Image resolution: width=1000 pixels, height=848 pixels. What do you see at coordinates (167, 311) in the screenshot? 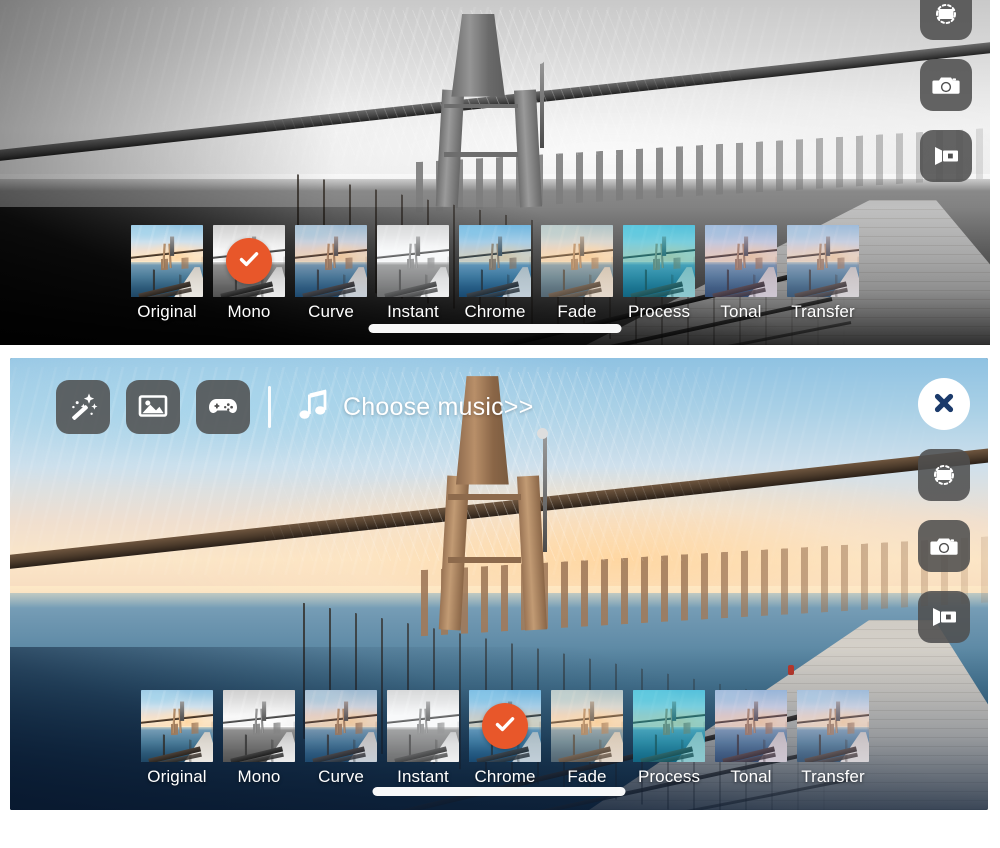
I see `filter-label: Original` at bounding box center [167, 311].